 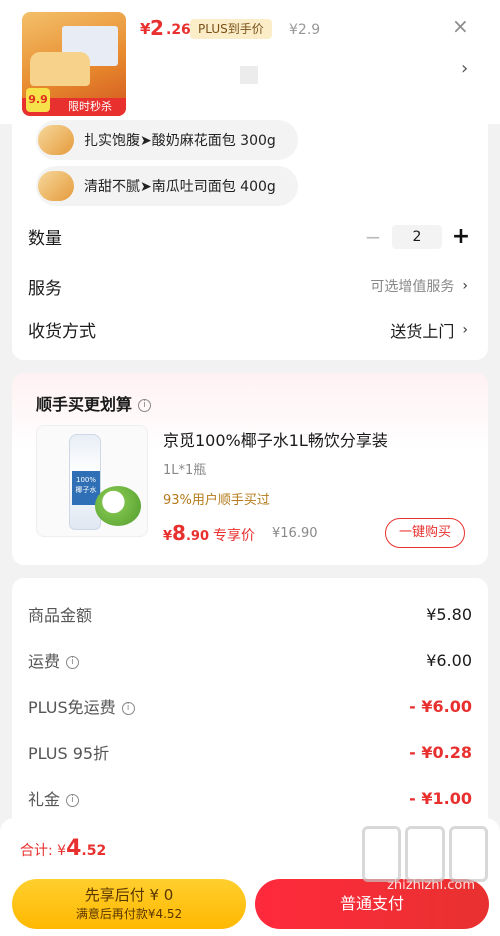 What do you see at coordinates (44, 799) in the screenshot?
I see `fee-label-text: 礼金` at bounding box center [44, 799].